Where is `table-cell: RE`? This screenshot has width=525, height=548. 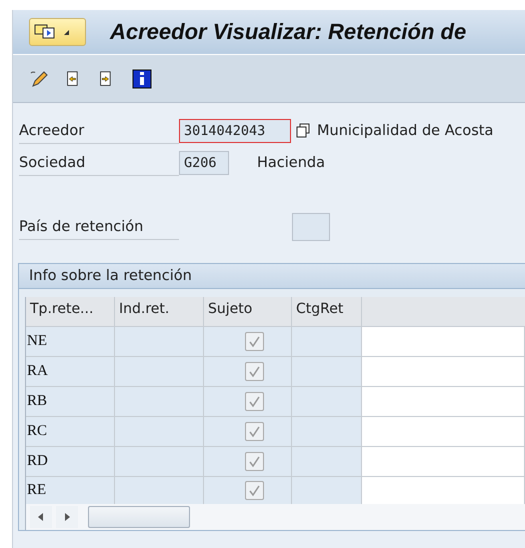
table-cell: RE is located at coordinates (70, 490).